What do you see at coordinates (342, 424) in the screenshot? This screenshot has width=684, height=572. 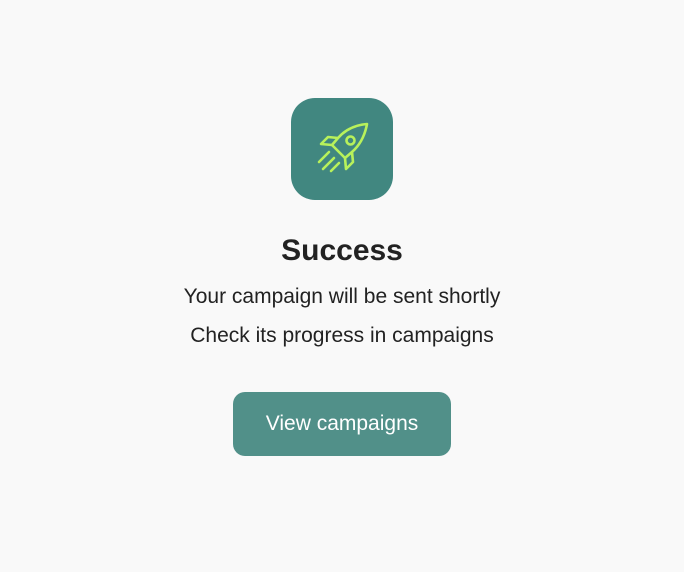 I see `view-campaigns-button: View campaigns` at bounding box center [342, 424].